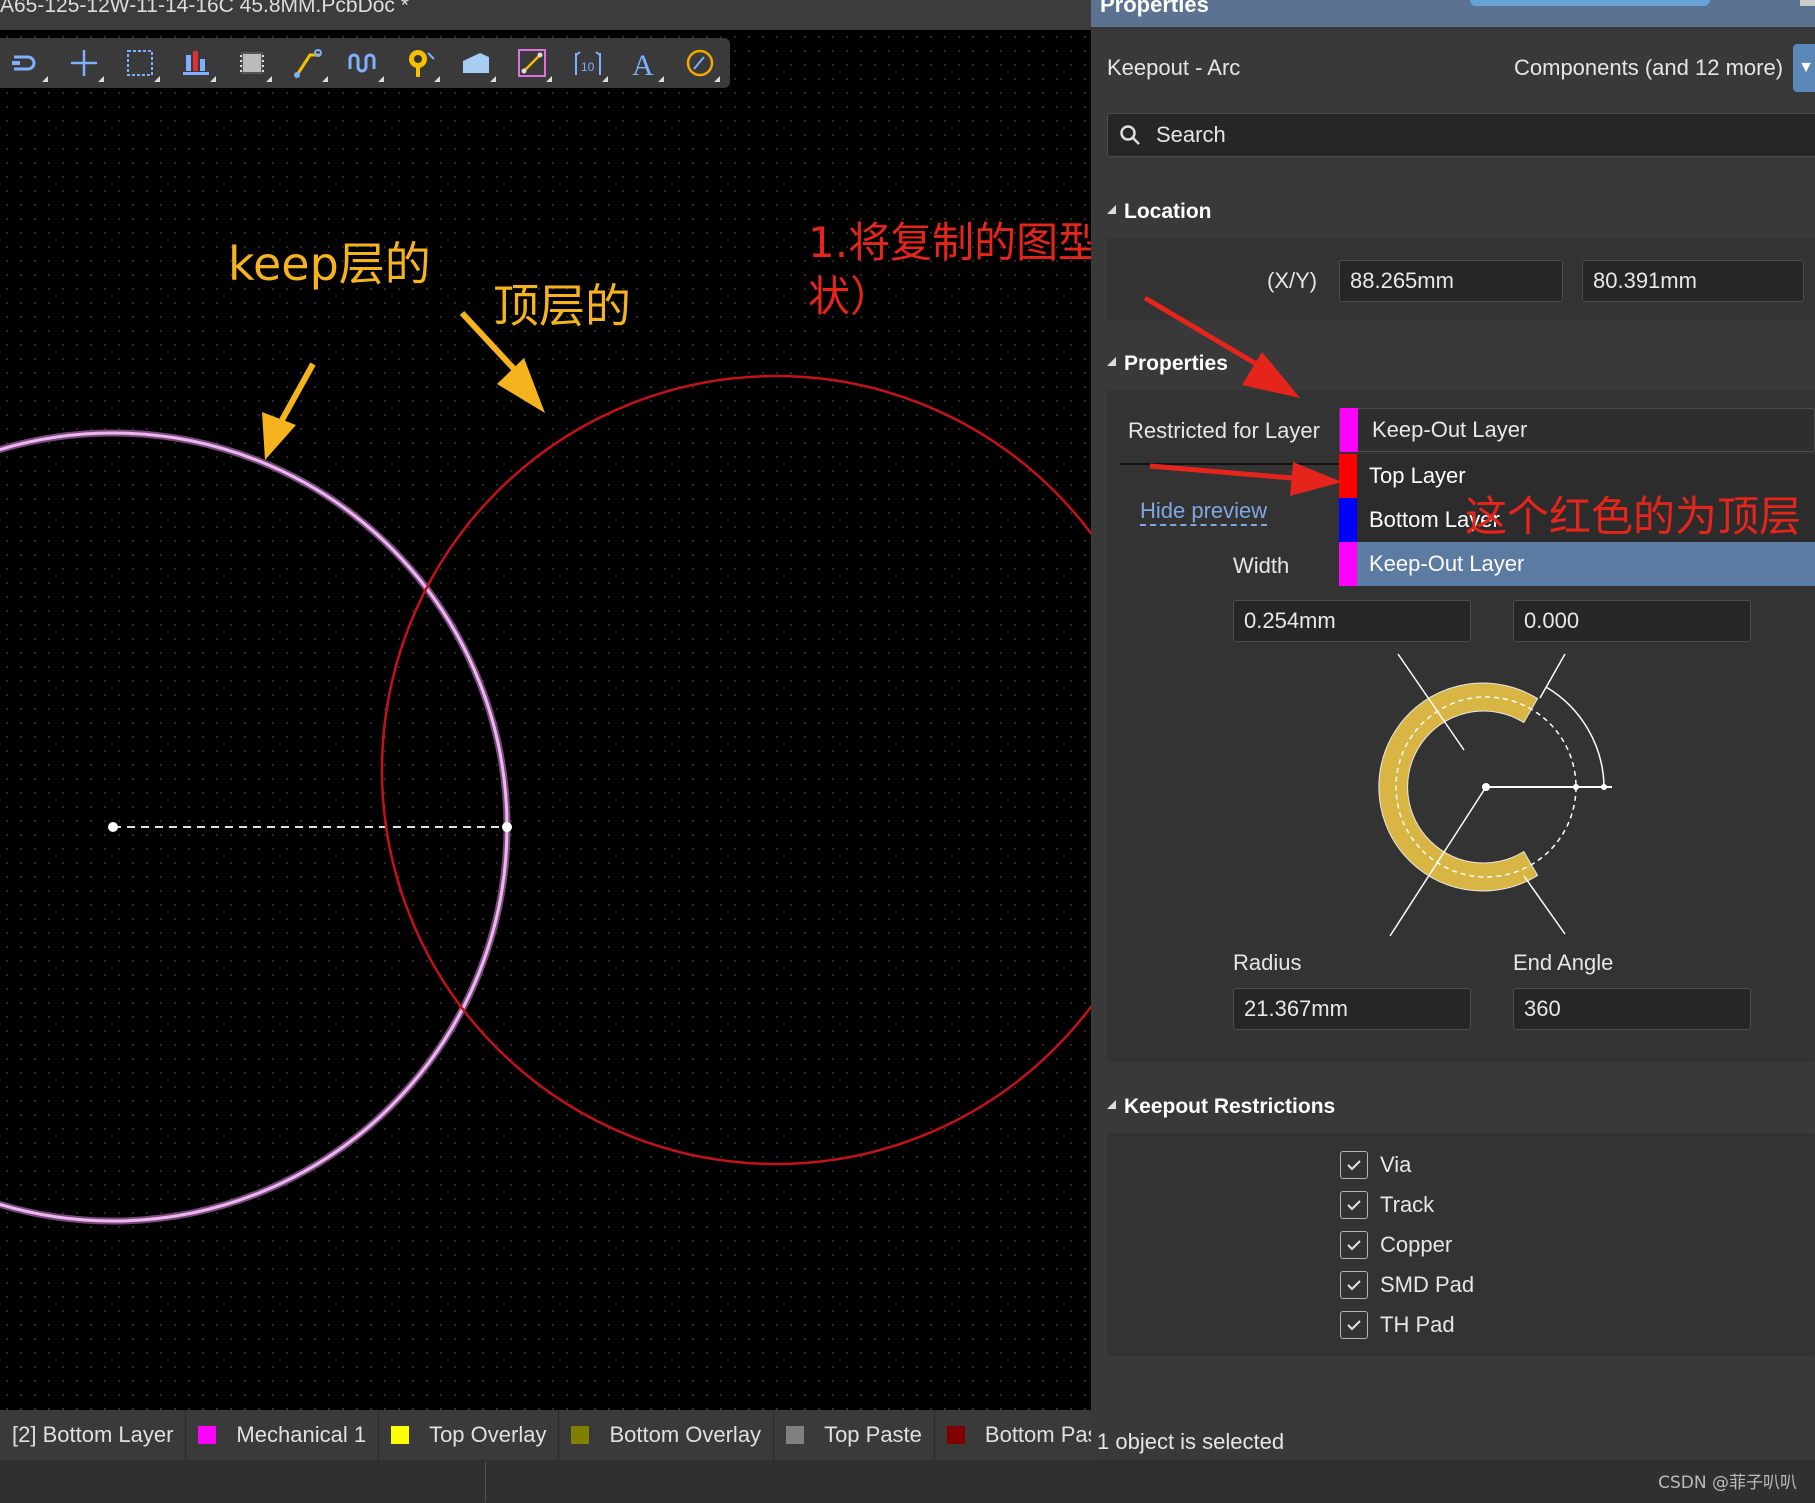 This screenshot has width=1815, height=1503. I want to click on arc-radius-handle, so click(507, 827).